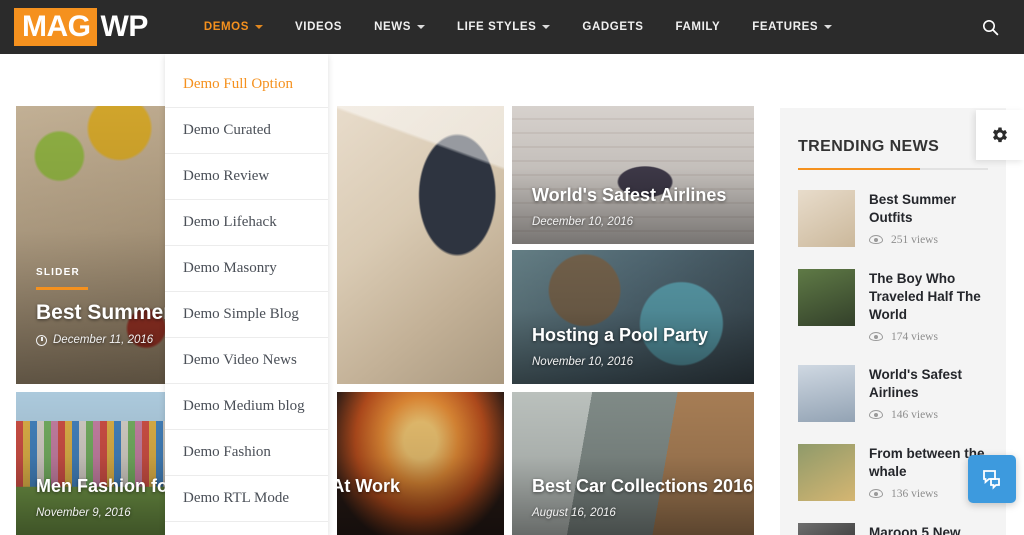  Describe the element at coordinates (420, 463) in the screenshot. I see `featured-card-ladies-at-work: es At Work 2016` at that location.